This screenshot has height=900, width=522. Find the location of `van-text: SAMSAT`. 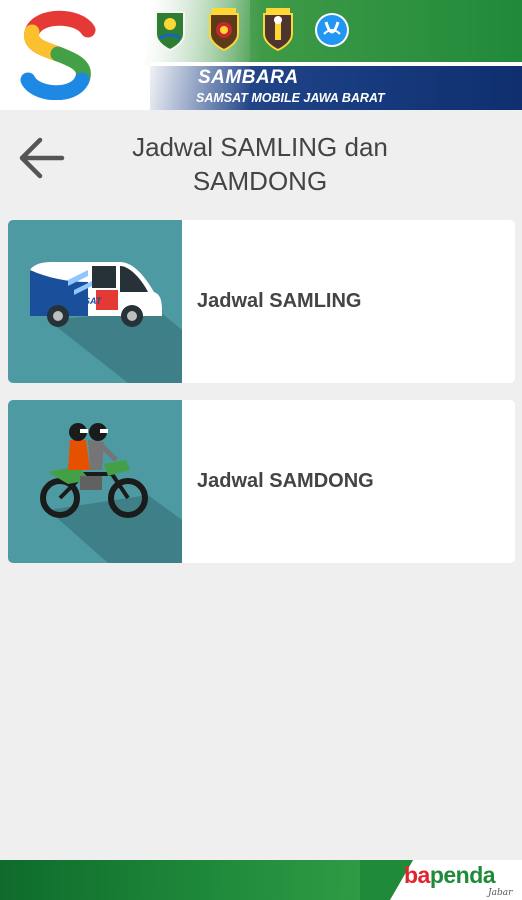

van-text: SAMSAT is located at coordinates (83, 301).